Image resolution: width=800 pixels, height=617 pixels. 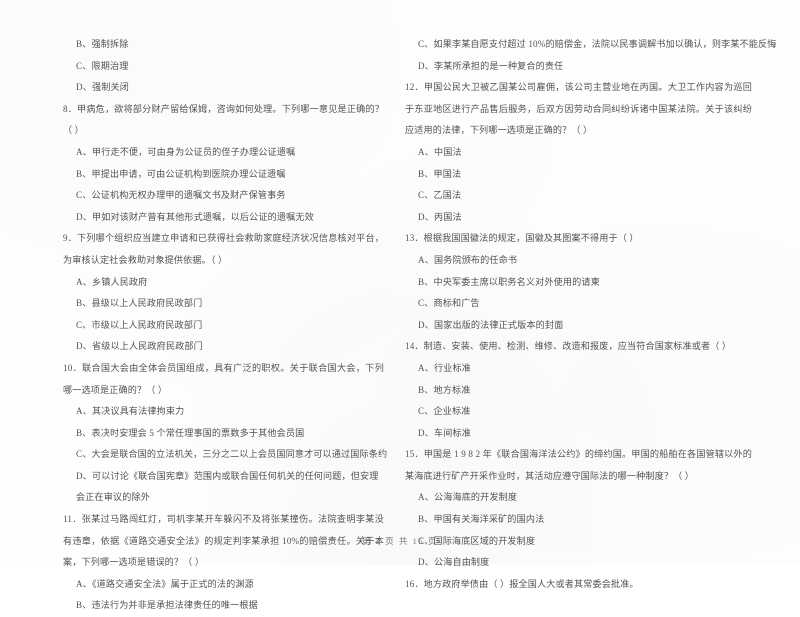 What do you see at coordinates (102, 44) in the screenshot?
I see `option-item: B、强制拆除` at bounding box center [102, 44].